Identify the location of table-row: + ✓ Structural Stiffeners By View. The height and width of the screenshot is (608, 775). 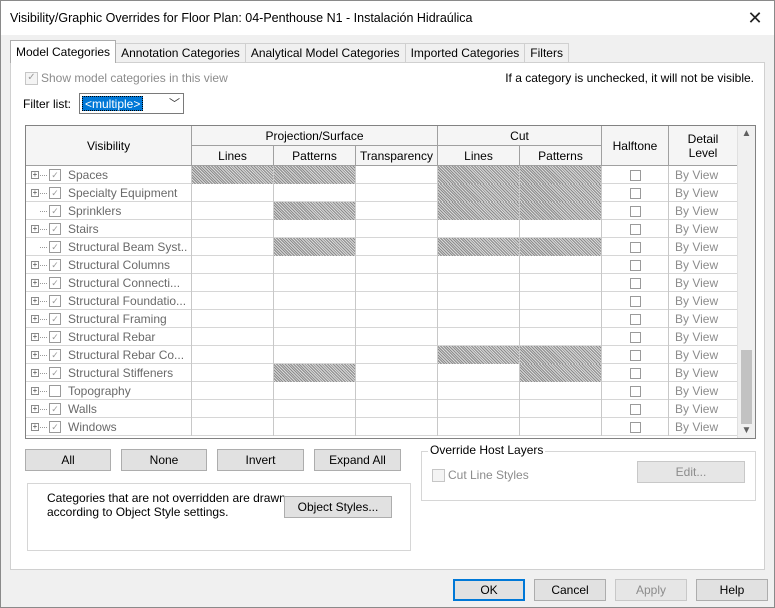
(382, 373).